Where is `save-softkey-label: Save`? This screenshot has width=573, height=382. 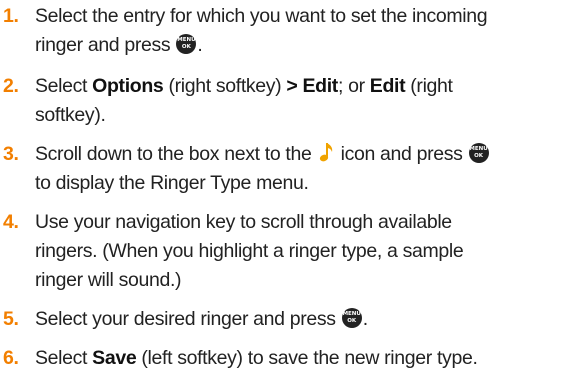 save-softkey-label: Save is located at coordinates (114, 358).